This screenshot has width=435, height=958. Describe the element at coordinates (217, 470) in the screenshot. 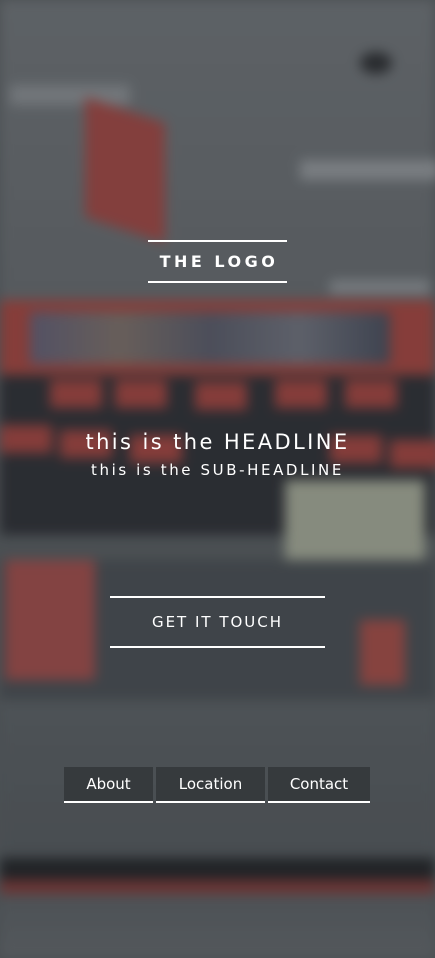

I see `sub-headline: this is the SUB-HEADLINE` at that location.